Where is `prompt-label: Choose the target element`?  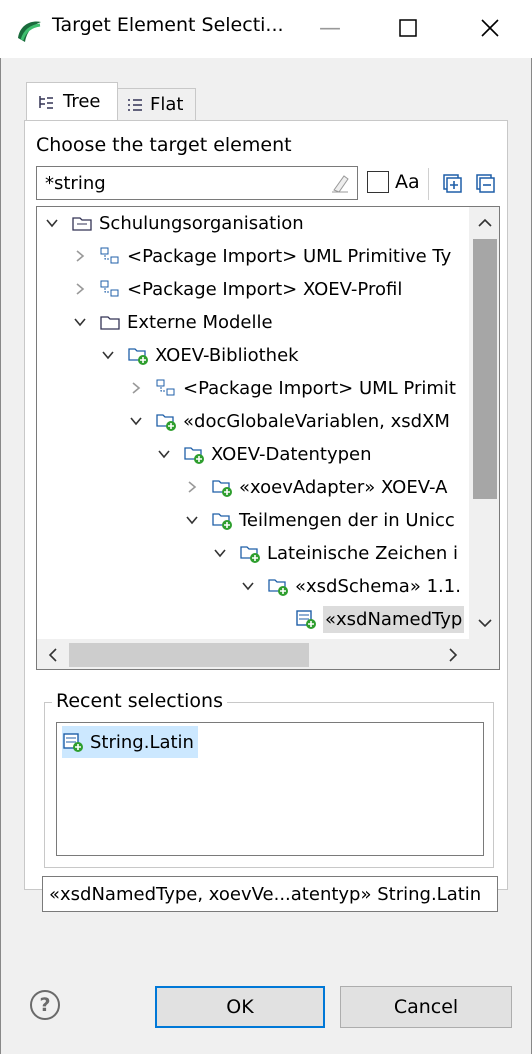 prompt-label: Choose the target element is located at coordinates (164, 145).